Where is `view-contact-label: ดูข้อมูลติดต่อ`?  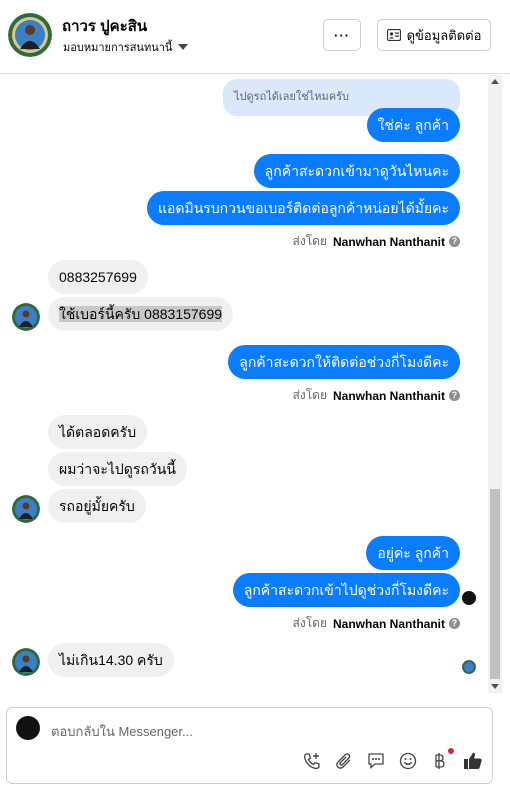 view-contact-label: ดูข้อมูลติดต่อ is located at coordinates (444, 35).